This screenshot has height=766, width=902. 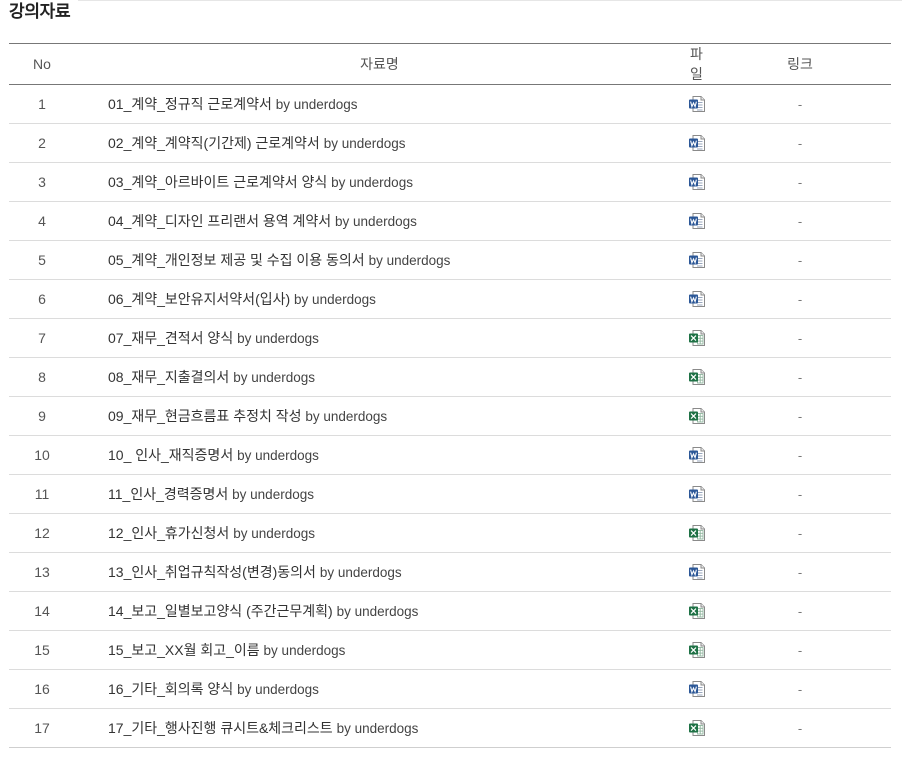 What do you see at coordinates (379, 143) in the screenshot?
I see `material-name-cell: 02_계약_계약직(기간제) 근로계약서 by underdogs` at bounding box center [379, 143].